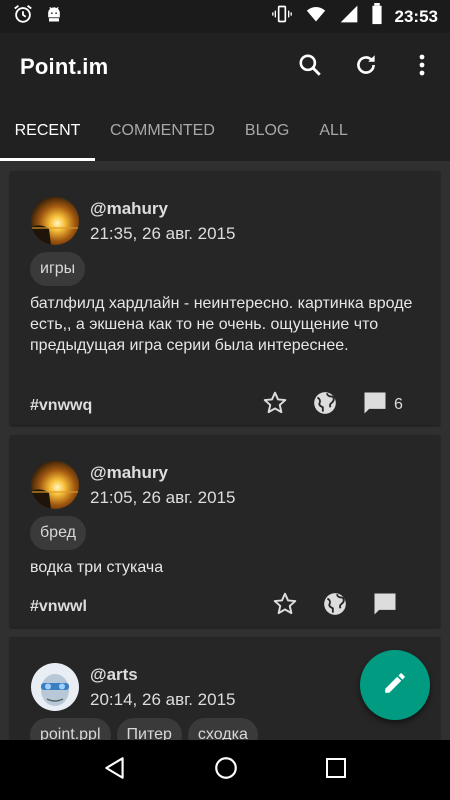  I want to click on tab-recent: RECENT, so click(47, 131).